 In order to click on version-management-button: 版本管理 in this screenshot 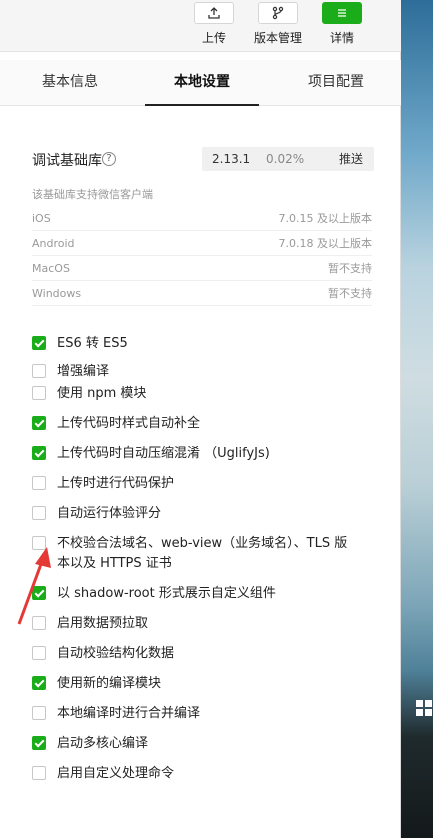, I will do `click(278, 24)`.